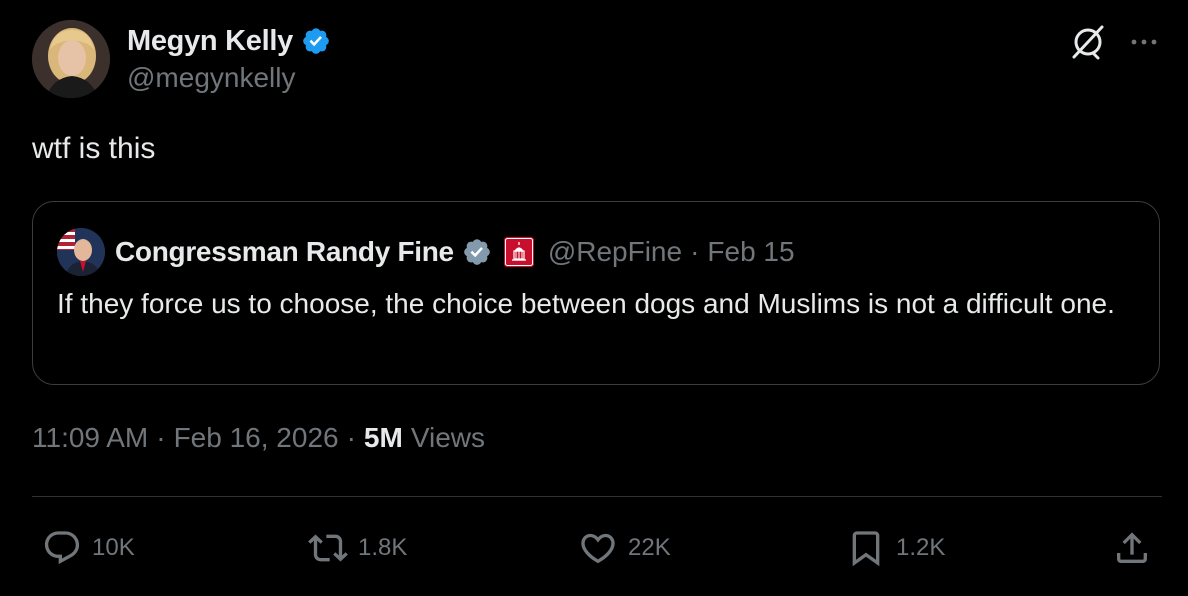  Describe the element at coordinates (88, 548) in the screenshot. I see `reply-button: 10K` at that location.